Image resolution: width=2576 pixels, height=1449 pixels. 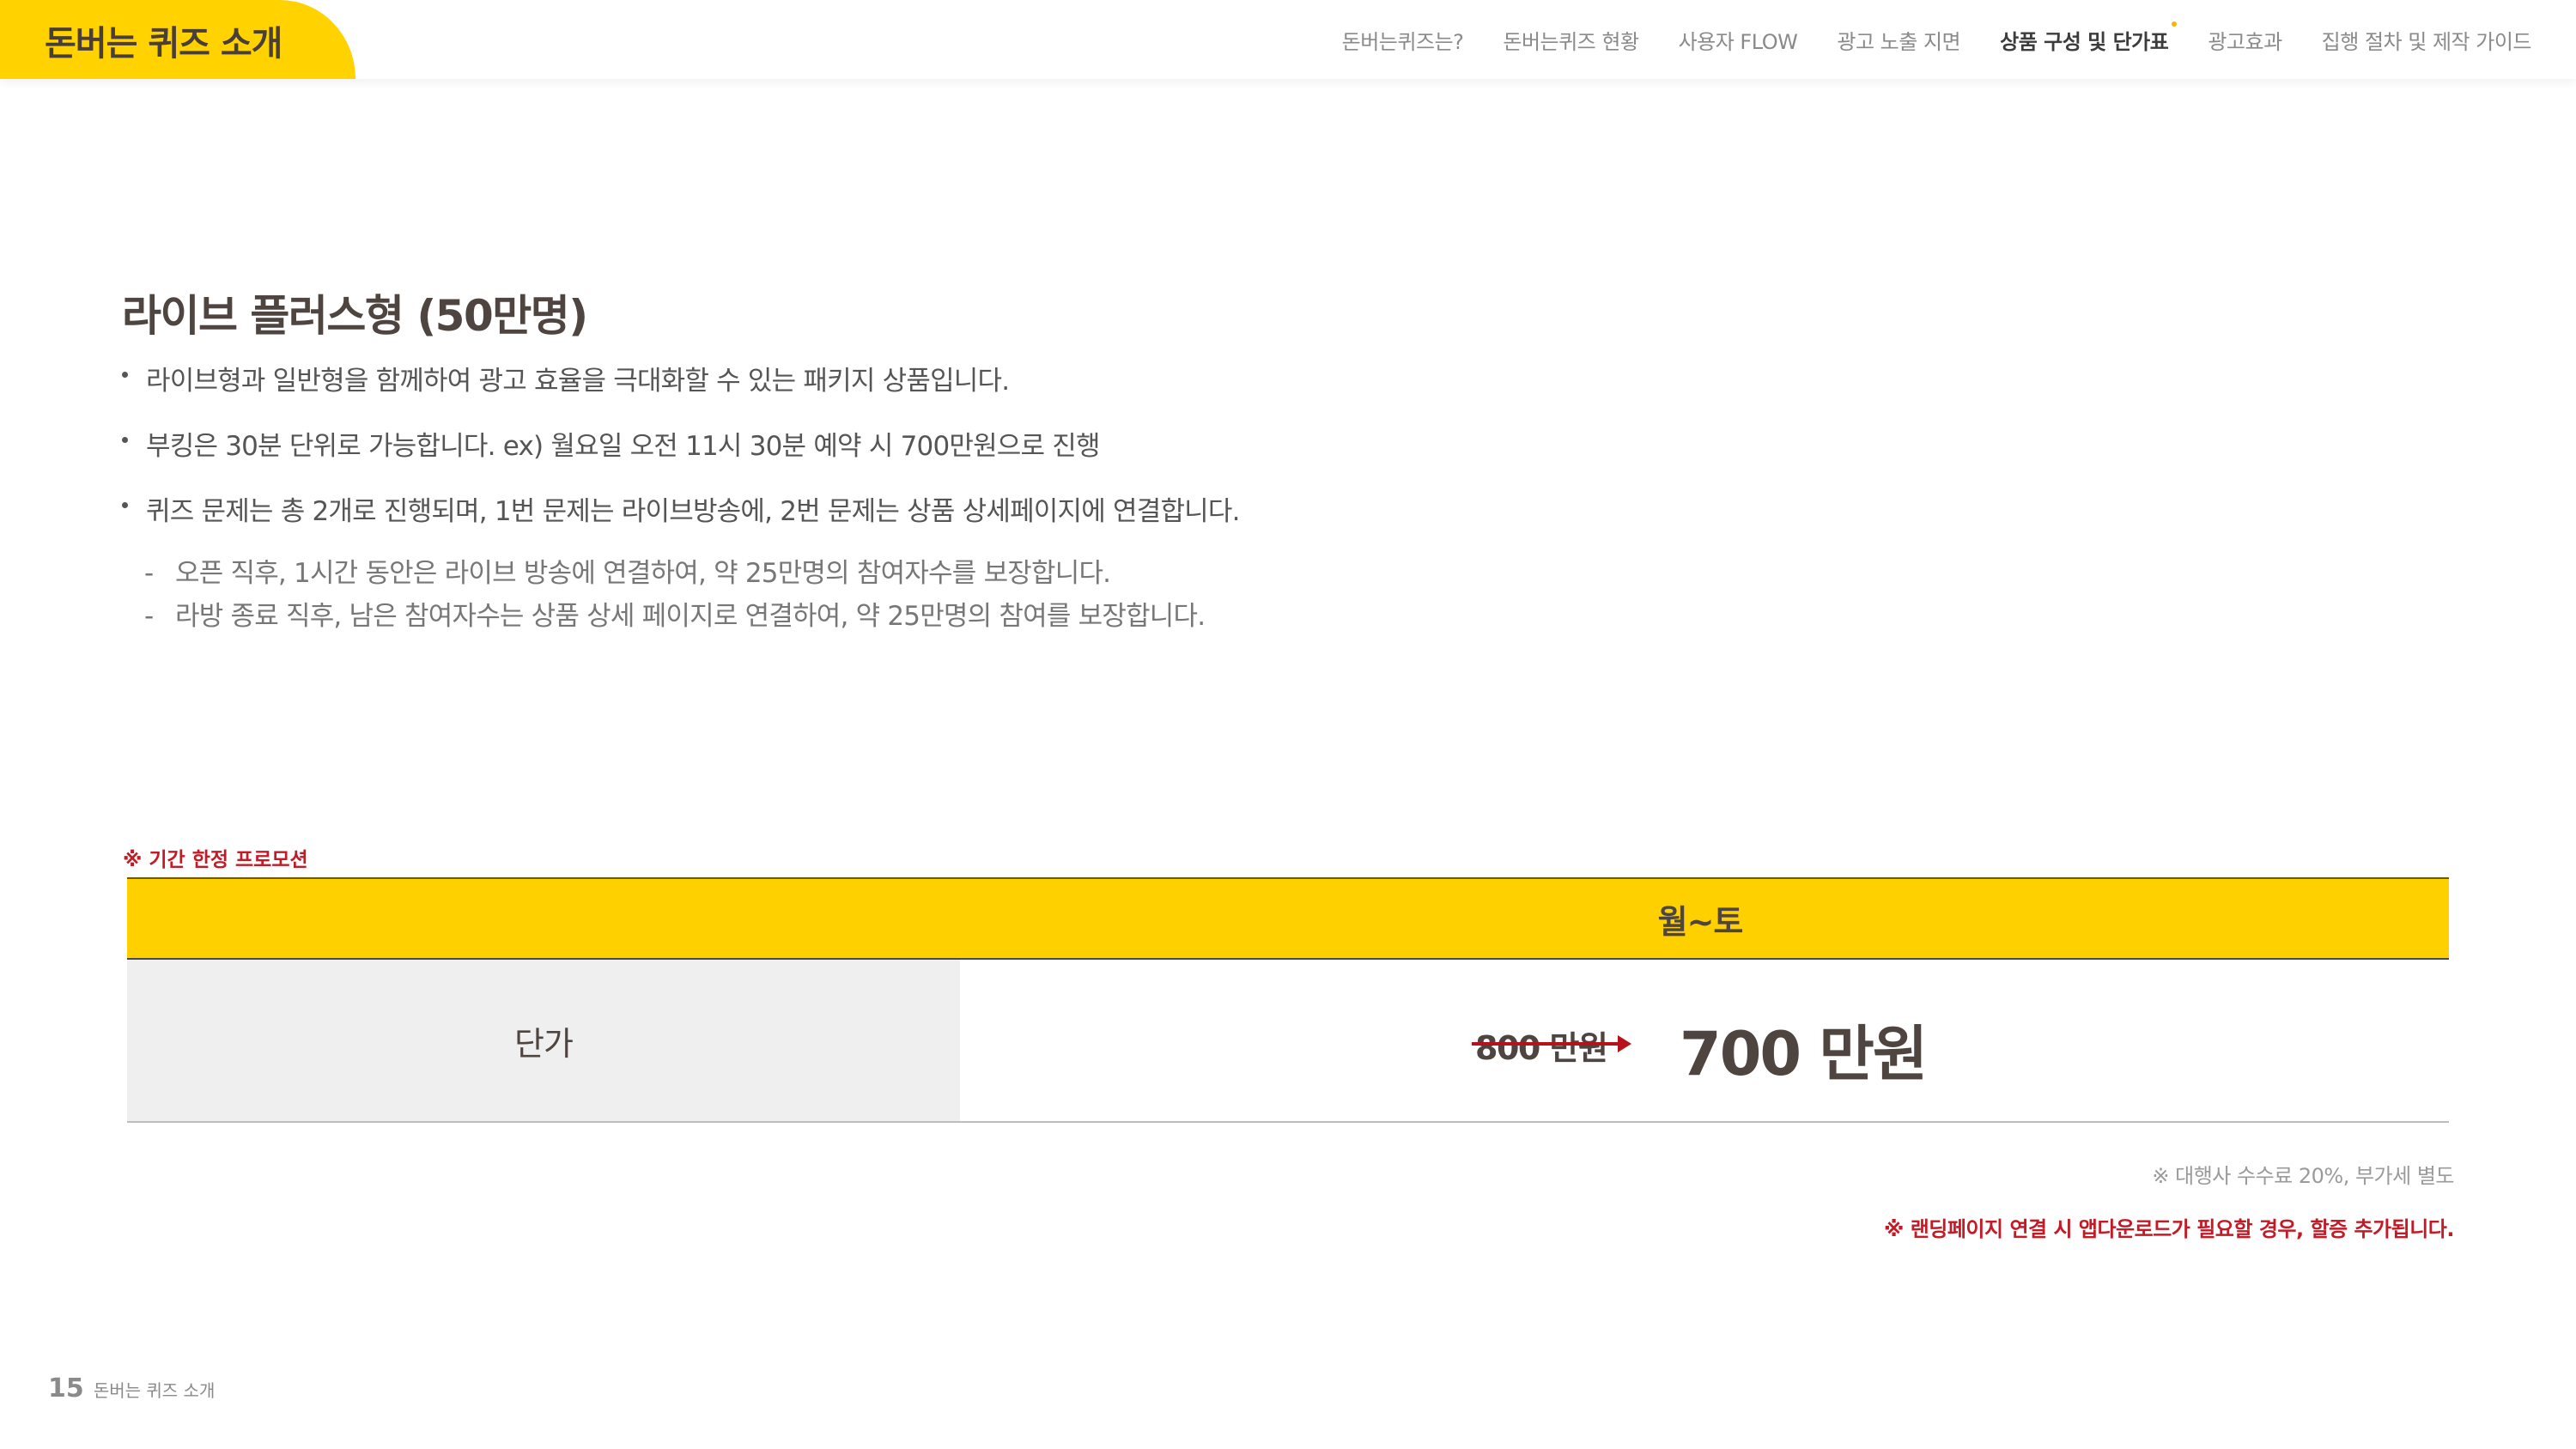 What do you see at coordinates (1899, 40) in the screenshot?
I see `nav-item-ad-placement: 광고 노출 지면` at bounding box center [1899, 40].